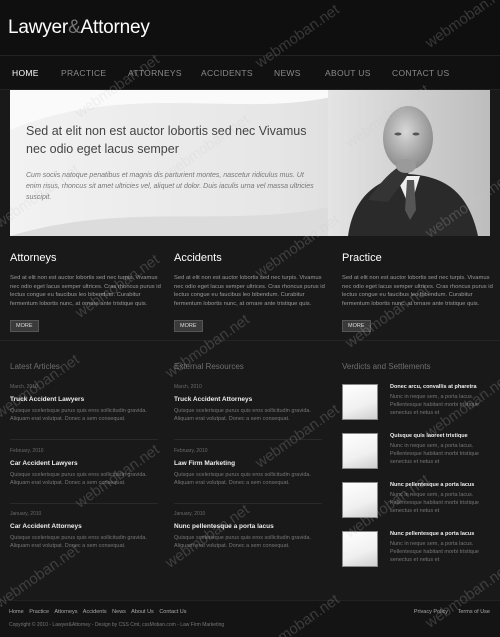 This screenshot has height=637, width=500. Describe the element at coordinates (386, 366) in the screenshot. I see `verdicts-heading: Verdicts and Settlements` at that location.